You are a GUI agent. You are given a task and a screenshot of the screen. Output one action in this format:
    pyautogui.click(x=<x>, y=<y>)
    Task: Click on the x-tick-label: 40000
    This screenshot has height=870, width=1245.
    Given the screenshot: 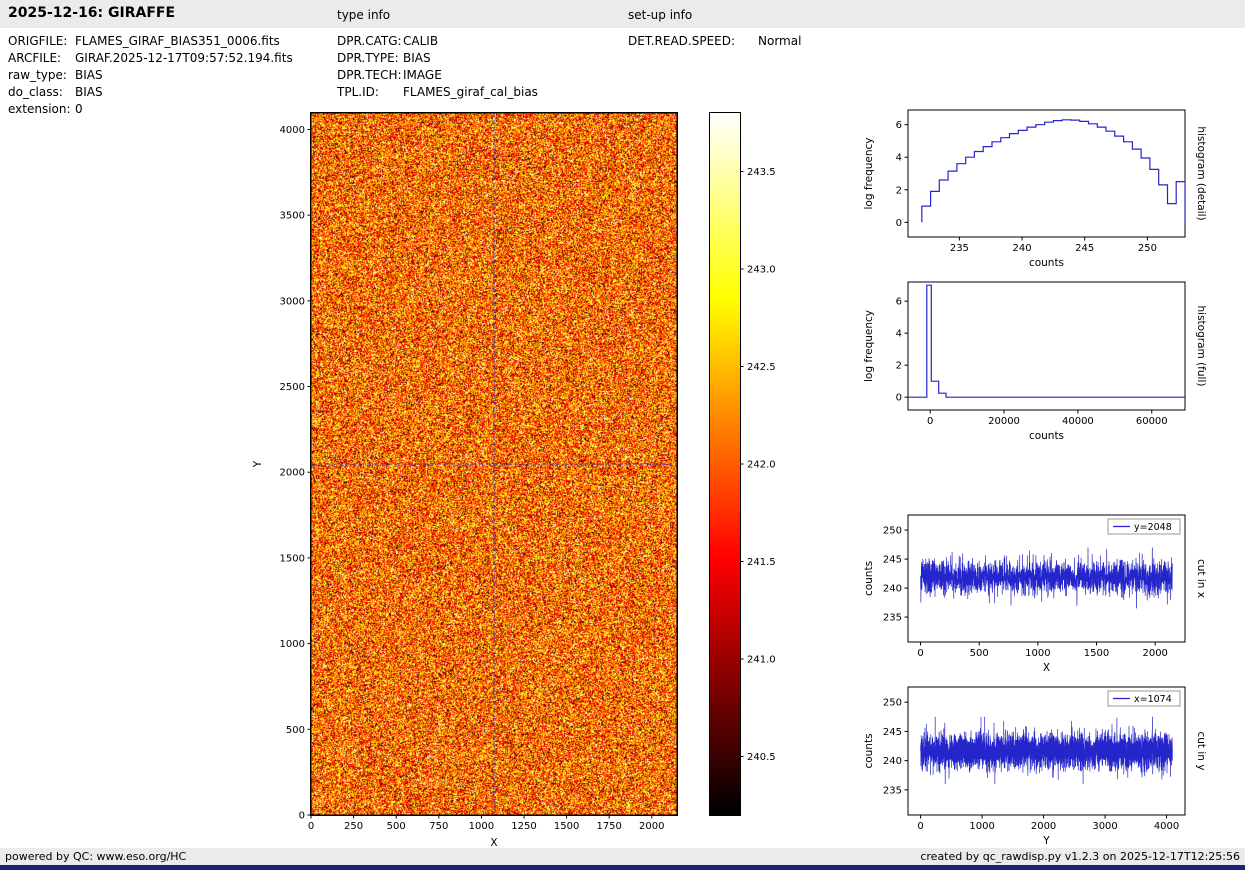 What is the action you would take?
    pyautogui.click(x=1078, y=421)
    